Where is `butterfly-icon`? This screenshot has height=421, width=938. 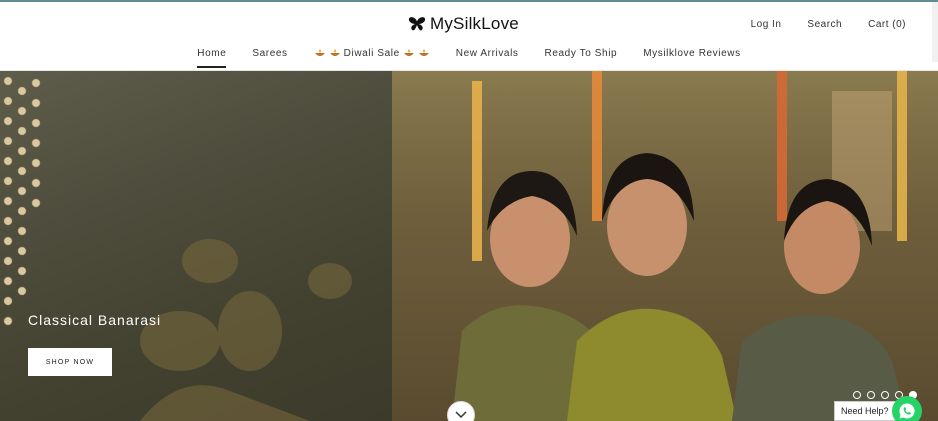
butterfly-icon is located at coordinates (417, 24).